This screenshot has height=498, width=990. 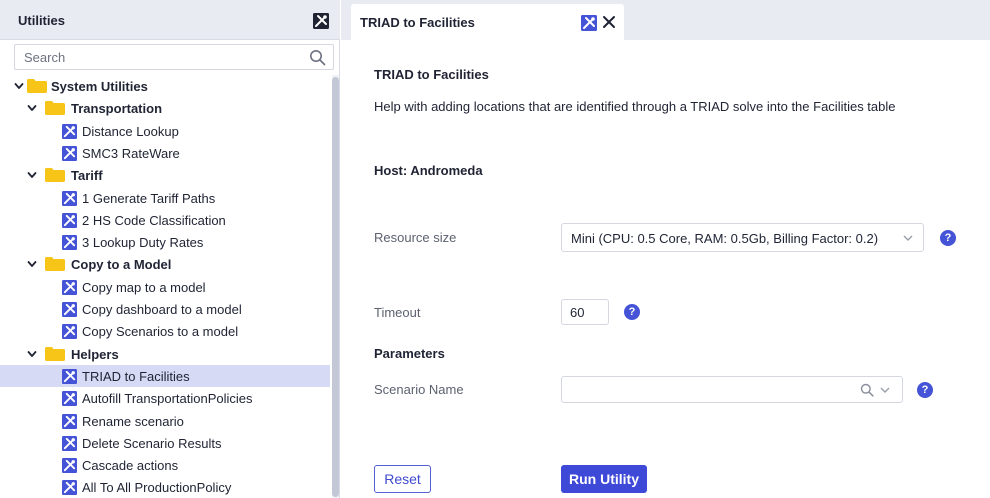 I want to click on tree-utility-item: Copy dashboard to a model, so click(x=165, y=309).